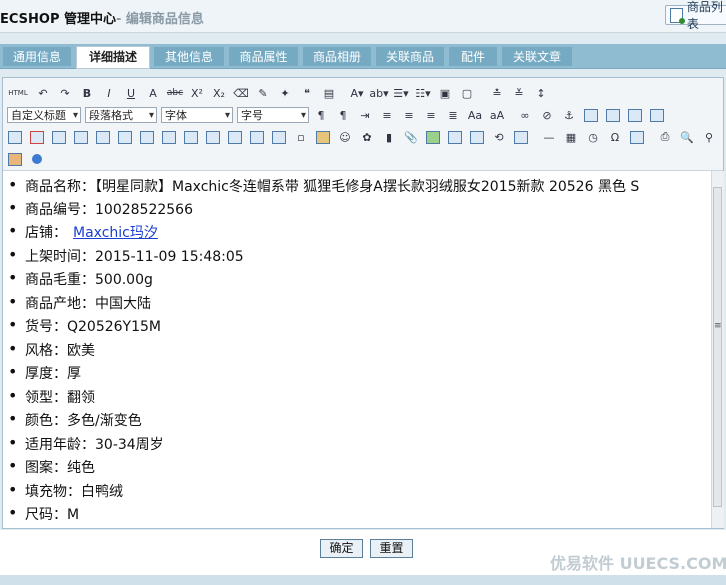  Describe the element at coordinates (307, 93) in the screenshot. I see `blockquote-icon: ❝` at that location.